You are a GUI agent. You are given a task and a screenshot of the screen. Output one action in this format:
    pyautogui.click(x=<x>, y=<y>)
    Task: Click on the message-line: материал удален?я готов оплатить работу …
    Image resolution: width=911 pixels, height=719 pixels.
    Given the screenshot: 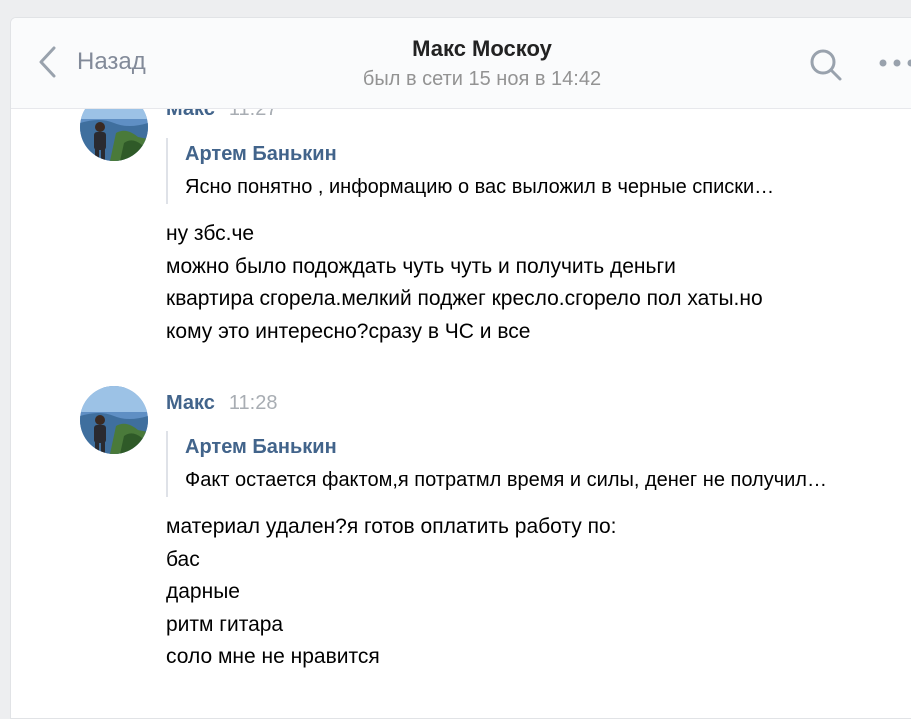 What is the action you would take?
    pyautogui.click(x=536, y=527)
    